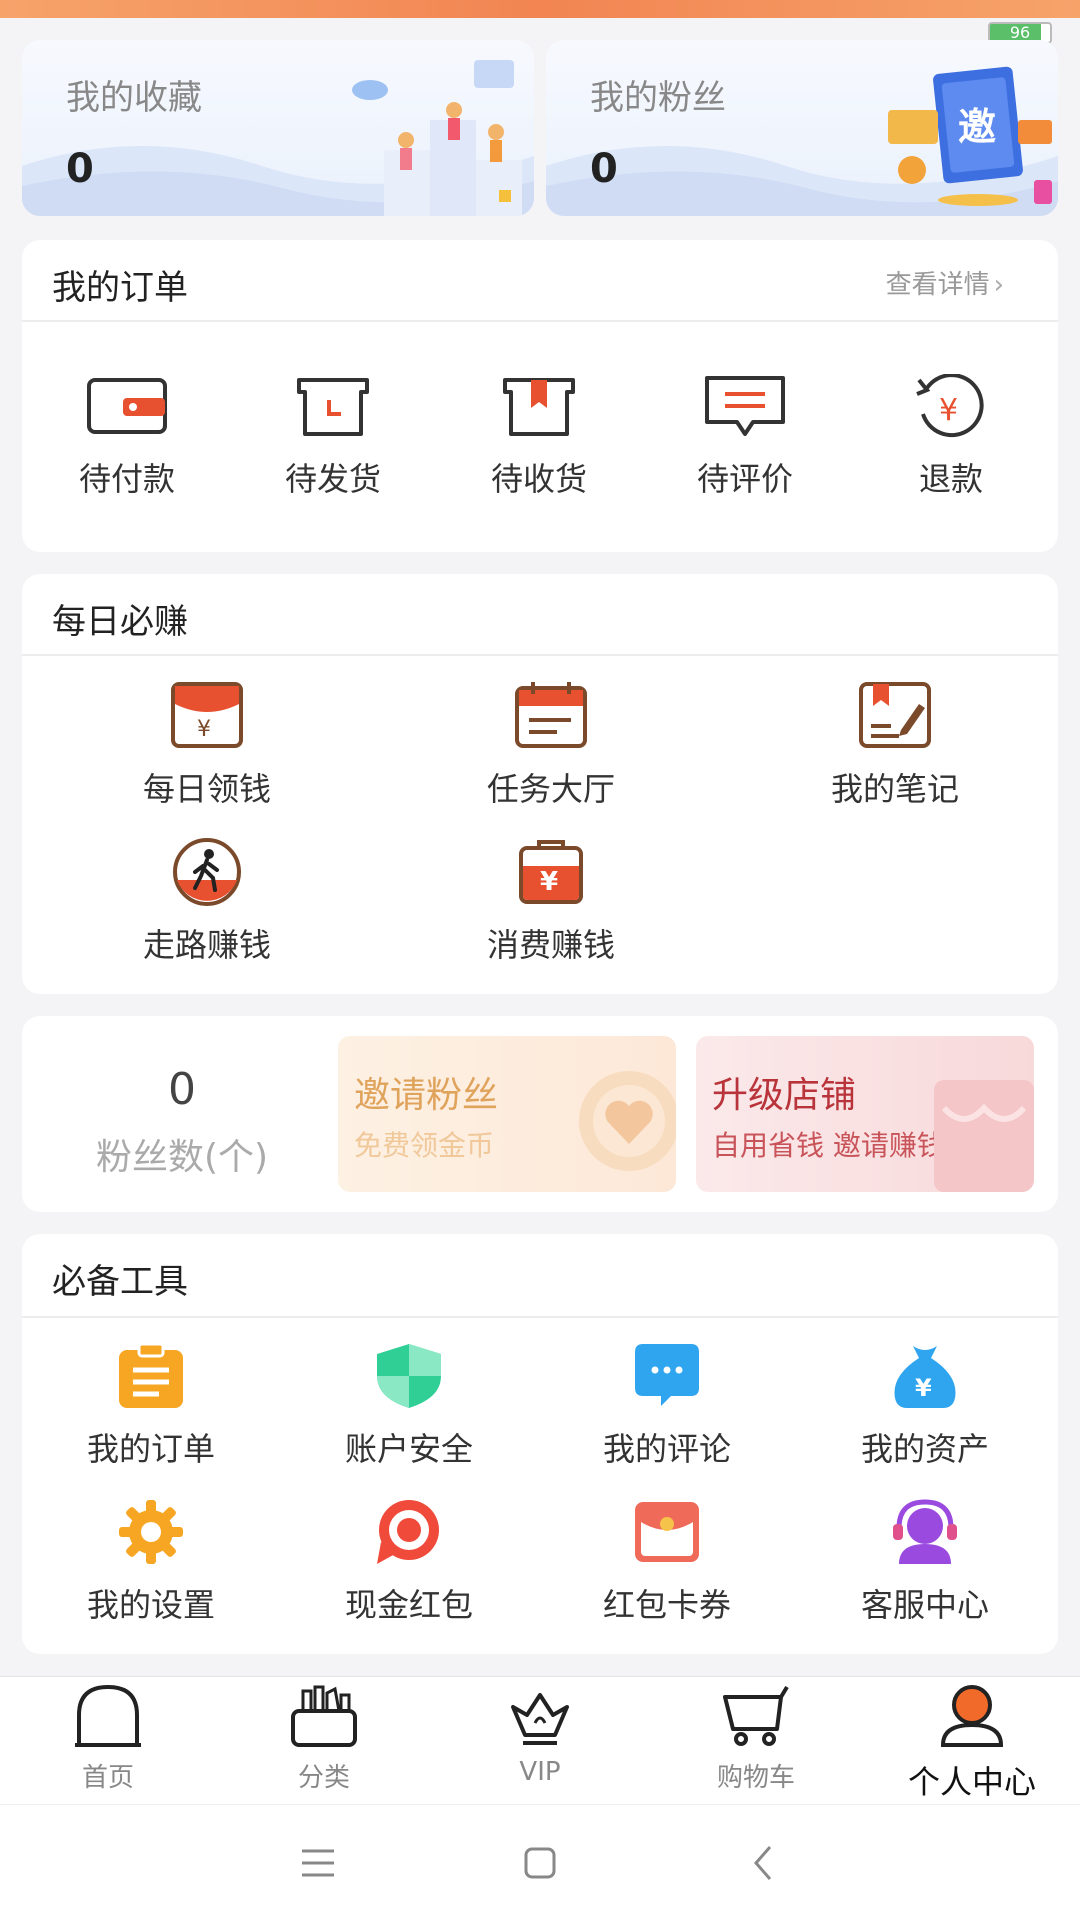  Describe the element at coordinates (134, 98) in the screenshot. I see `favorites-title: 我的收藏` at that location.